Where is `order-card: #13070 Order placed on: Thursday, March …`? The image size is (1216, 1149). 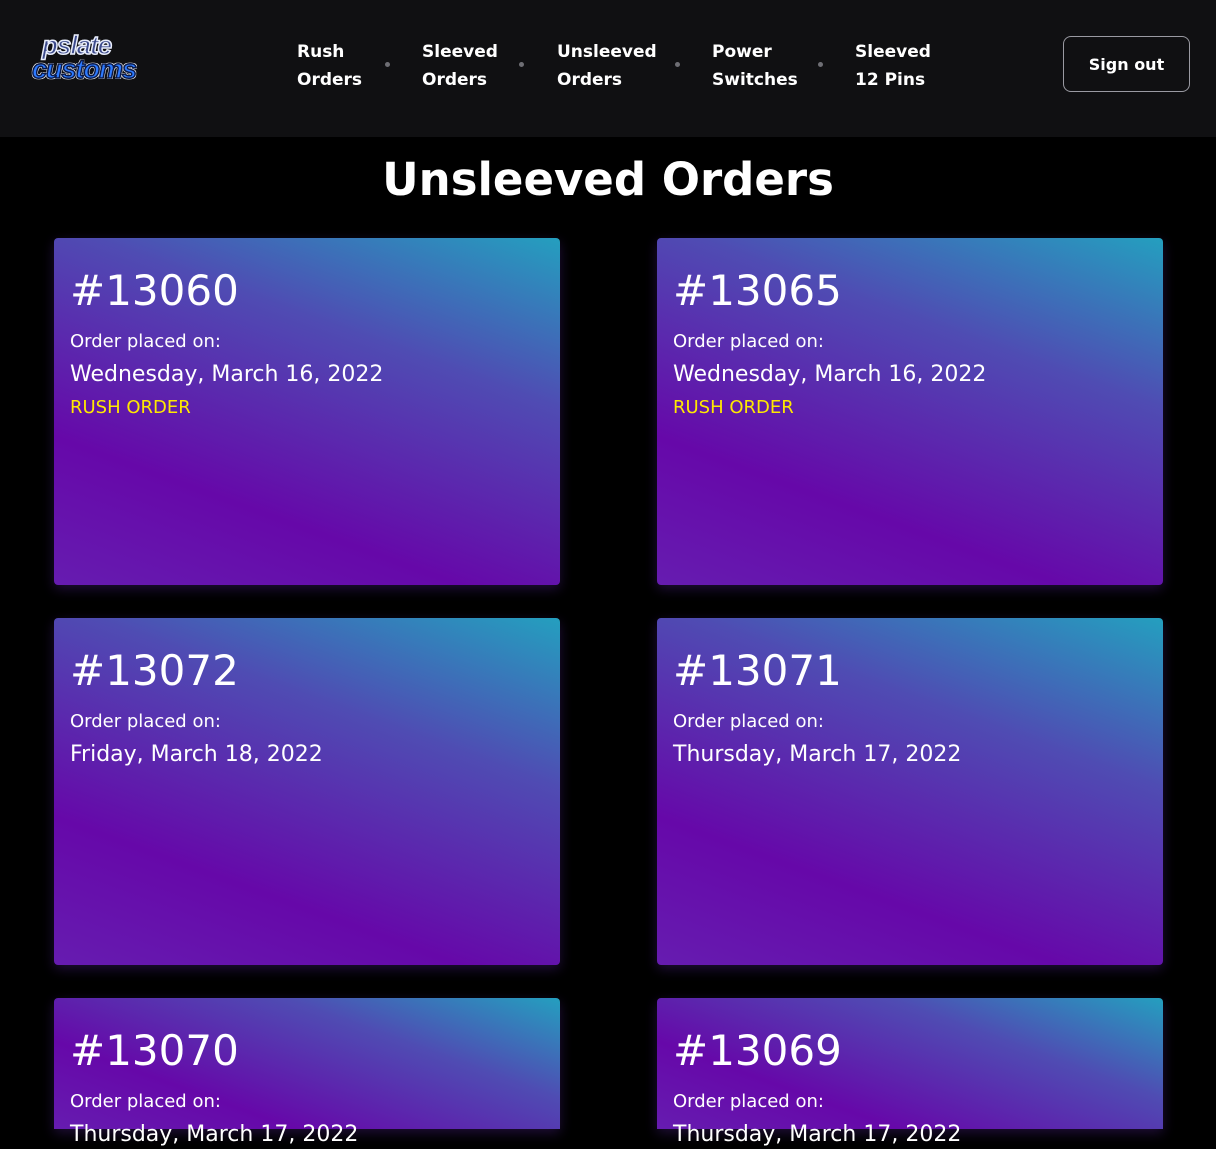
order-card: #13070 Order placed on: Thursday, March … is located at coordinates (307, 1072).